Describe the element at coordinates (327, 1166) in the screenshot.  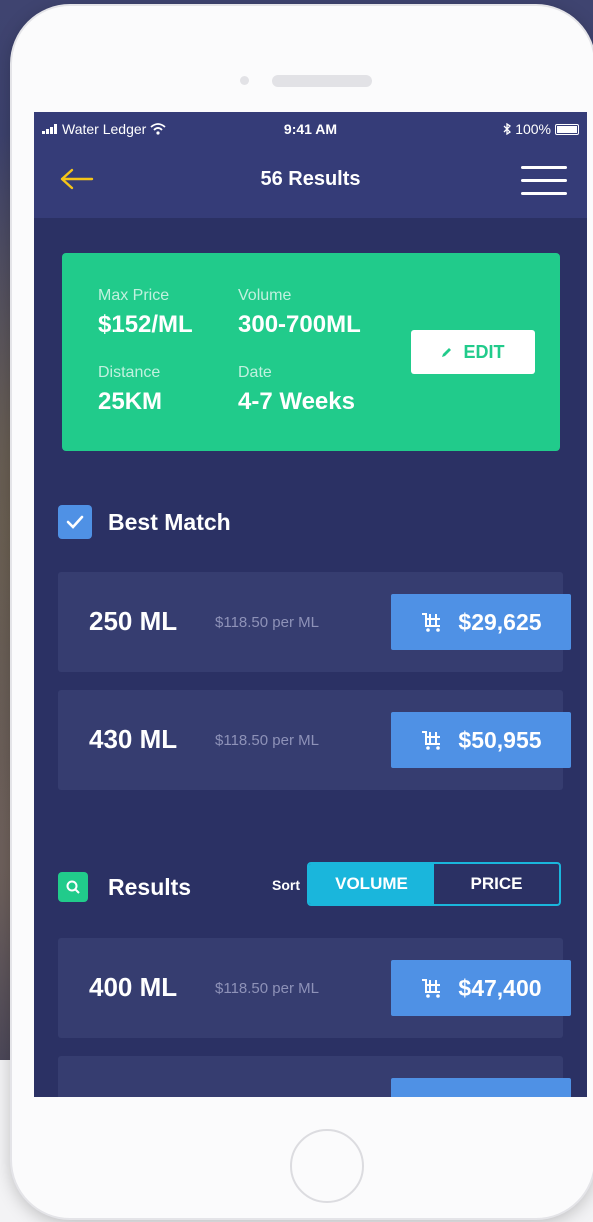
I see `home-button` at that location.